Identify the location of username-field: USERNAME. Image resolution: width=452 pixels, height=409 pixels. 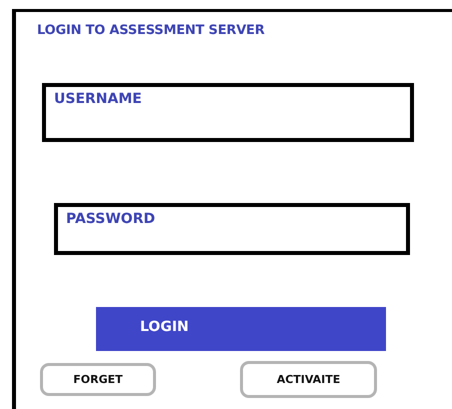
(228, 112).